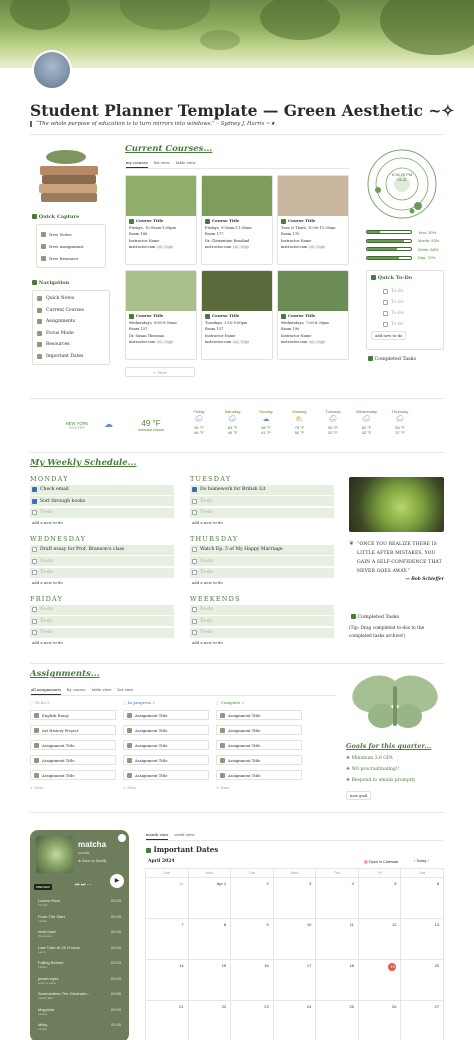 The height and width of the screenshot is (1040, 474). What do you see at coordinates (160, 372) in the screenshot?
I see `new-course-button: + New` at bounding box center [160, 372].